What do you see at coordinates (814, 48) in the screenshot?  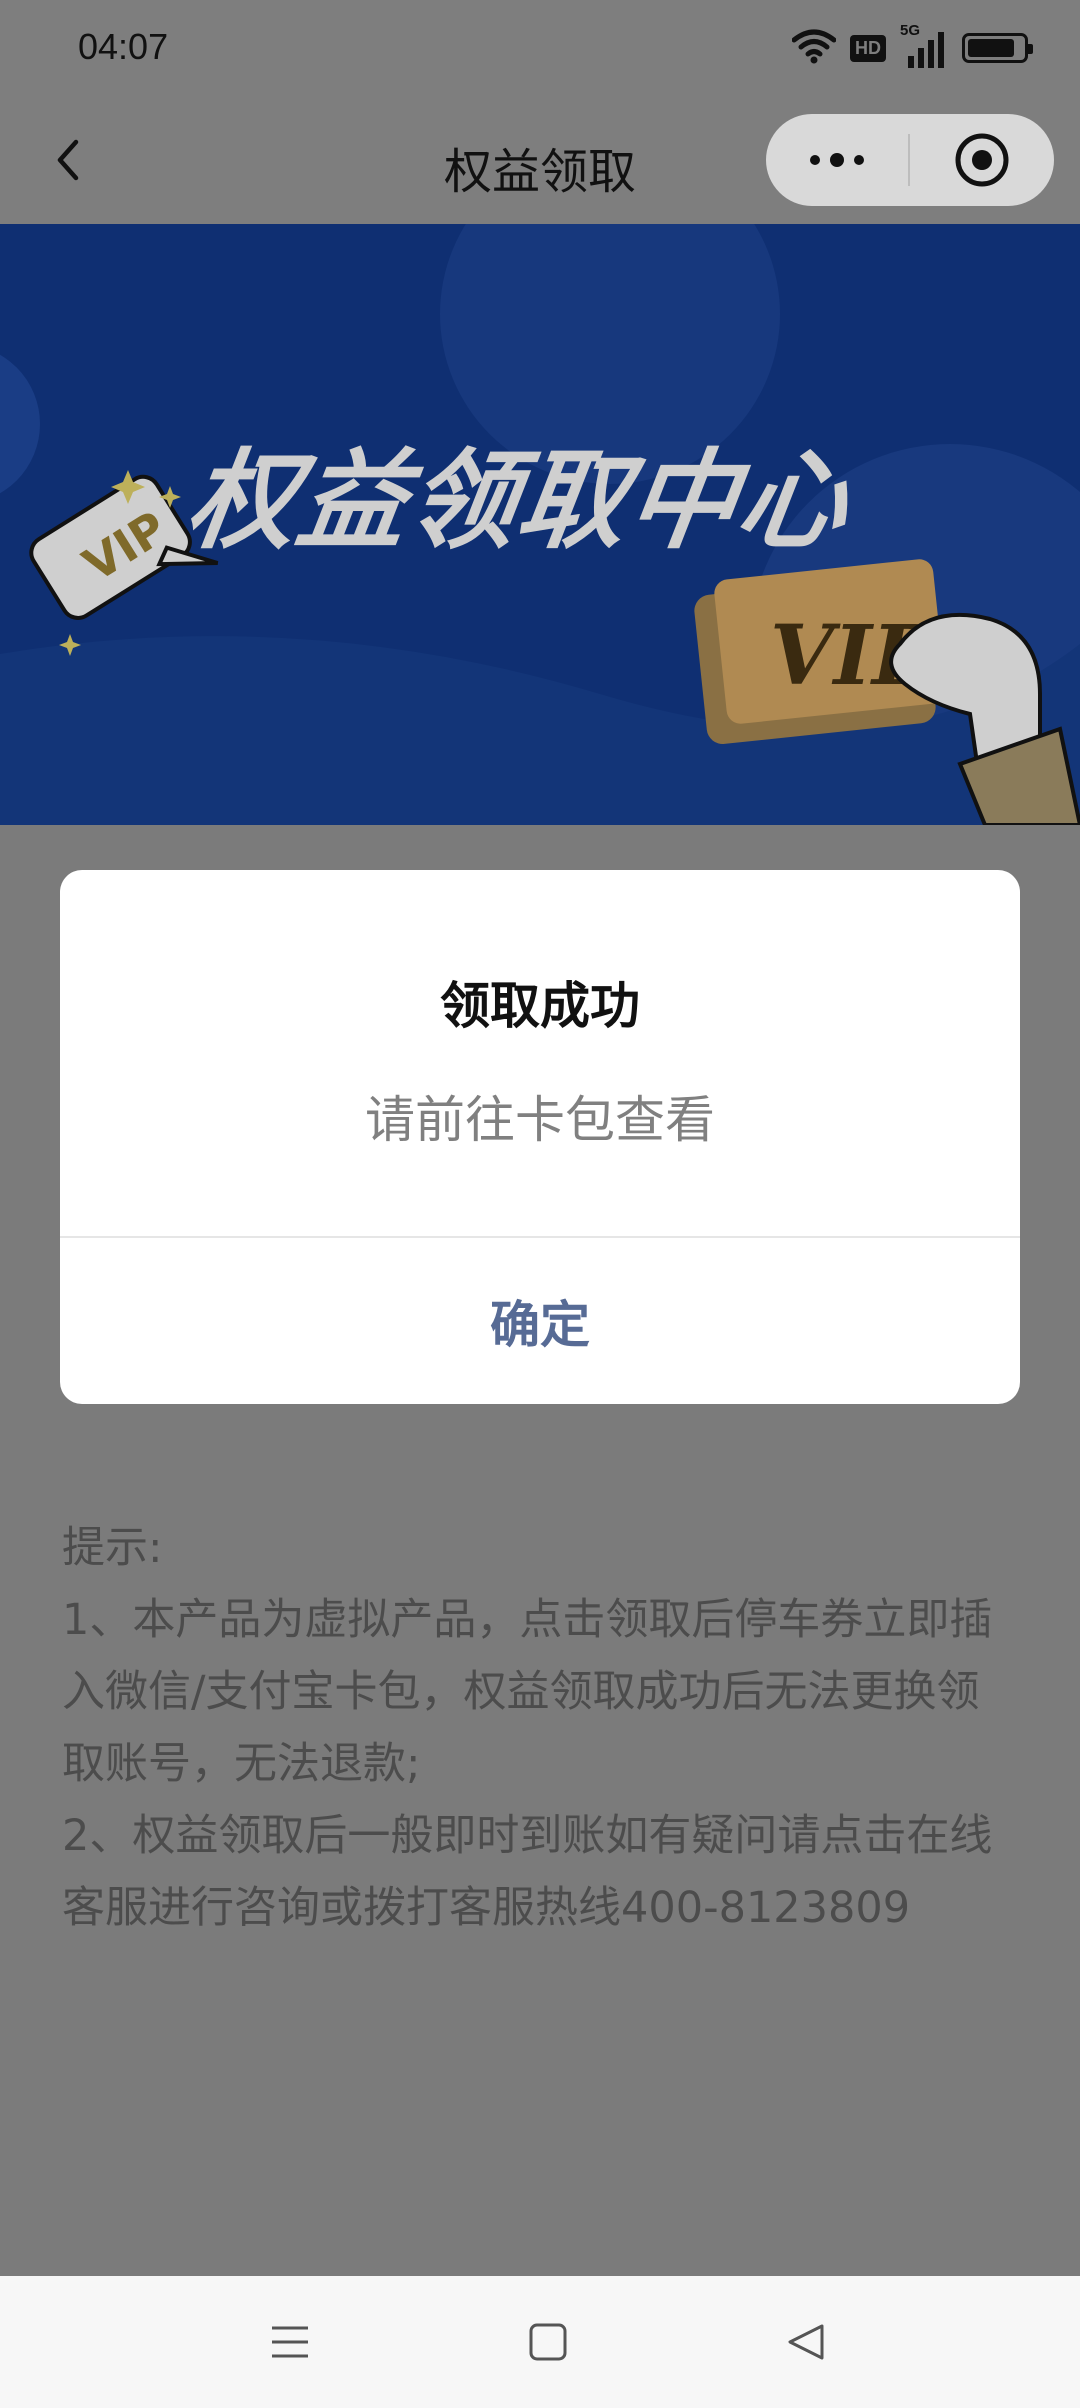 I see `wifi-icon` at bounding box center [814, 48].